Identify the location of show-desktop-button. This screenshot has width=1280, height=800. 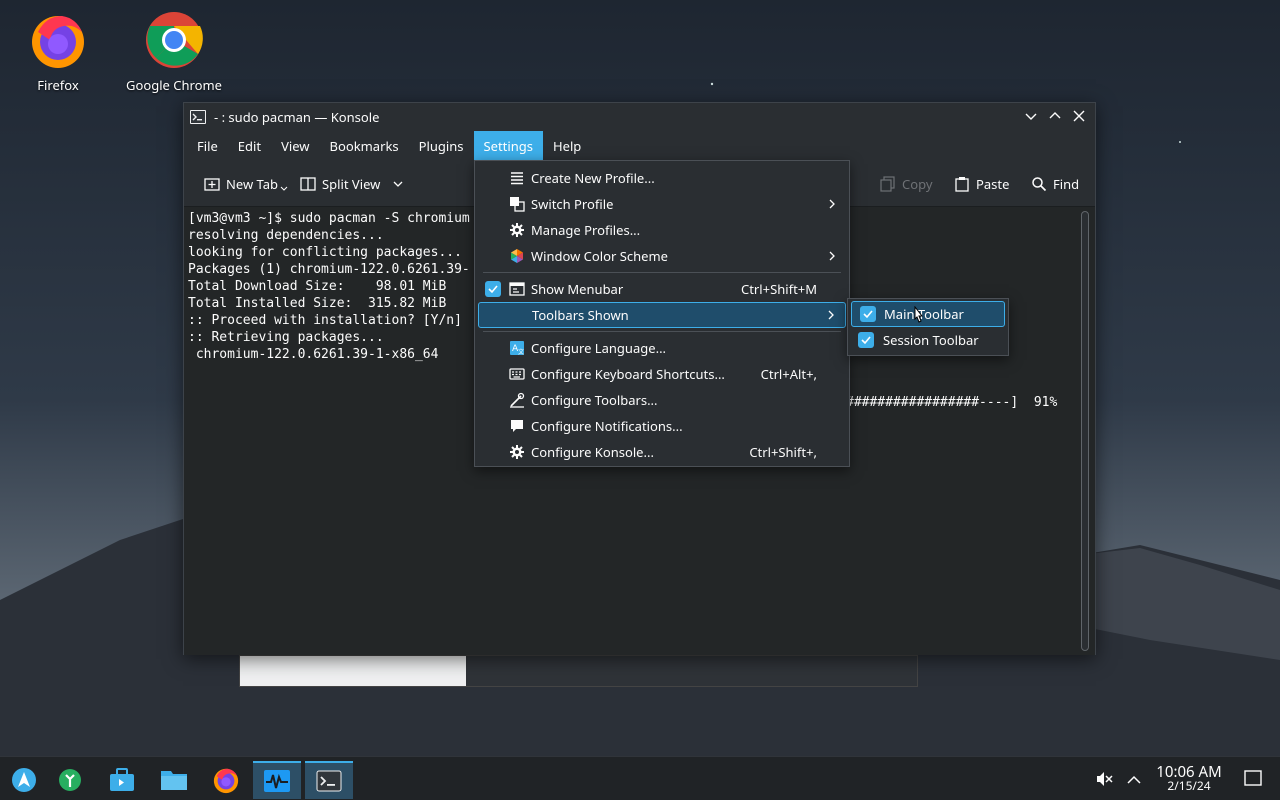
(1253, 780).